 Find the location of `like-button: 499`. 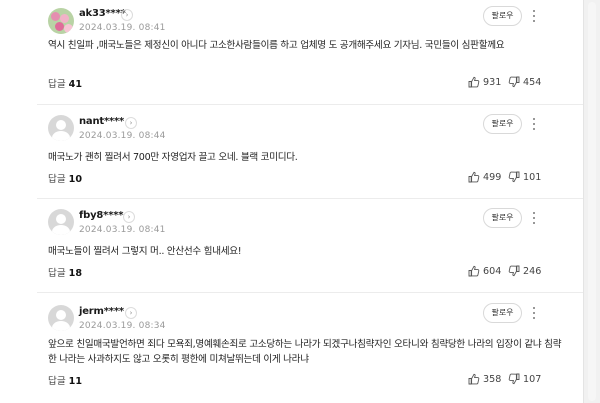

like-button: 499 is located at coordinates (484, 177).